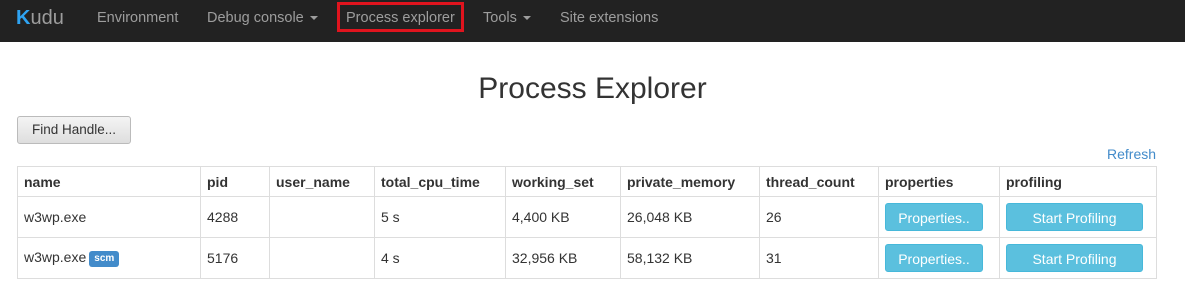 This screenshot has width=1185, height=299. What do you see at coordinates (440, 181) in the screenshot?
I see `column-header-total-cpu-time: total_cpu_time` at bounding box center [440, 181].